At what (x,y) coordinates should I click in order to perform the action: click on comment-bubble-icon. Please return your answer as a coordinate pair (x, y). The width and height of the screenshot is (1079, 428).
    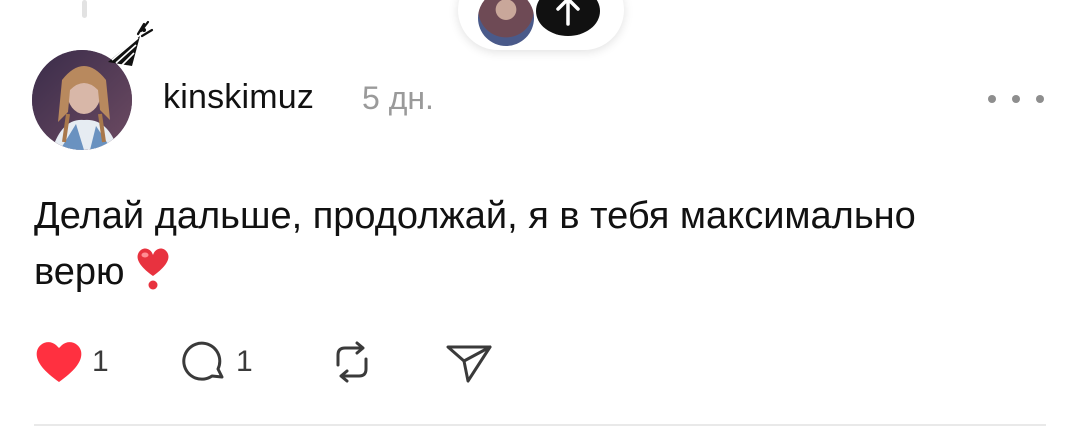
    Looking at the image, I should click on (203, 361).